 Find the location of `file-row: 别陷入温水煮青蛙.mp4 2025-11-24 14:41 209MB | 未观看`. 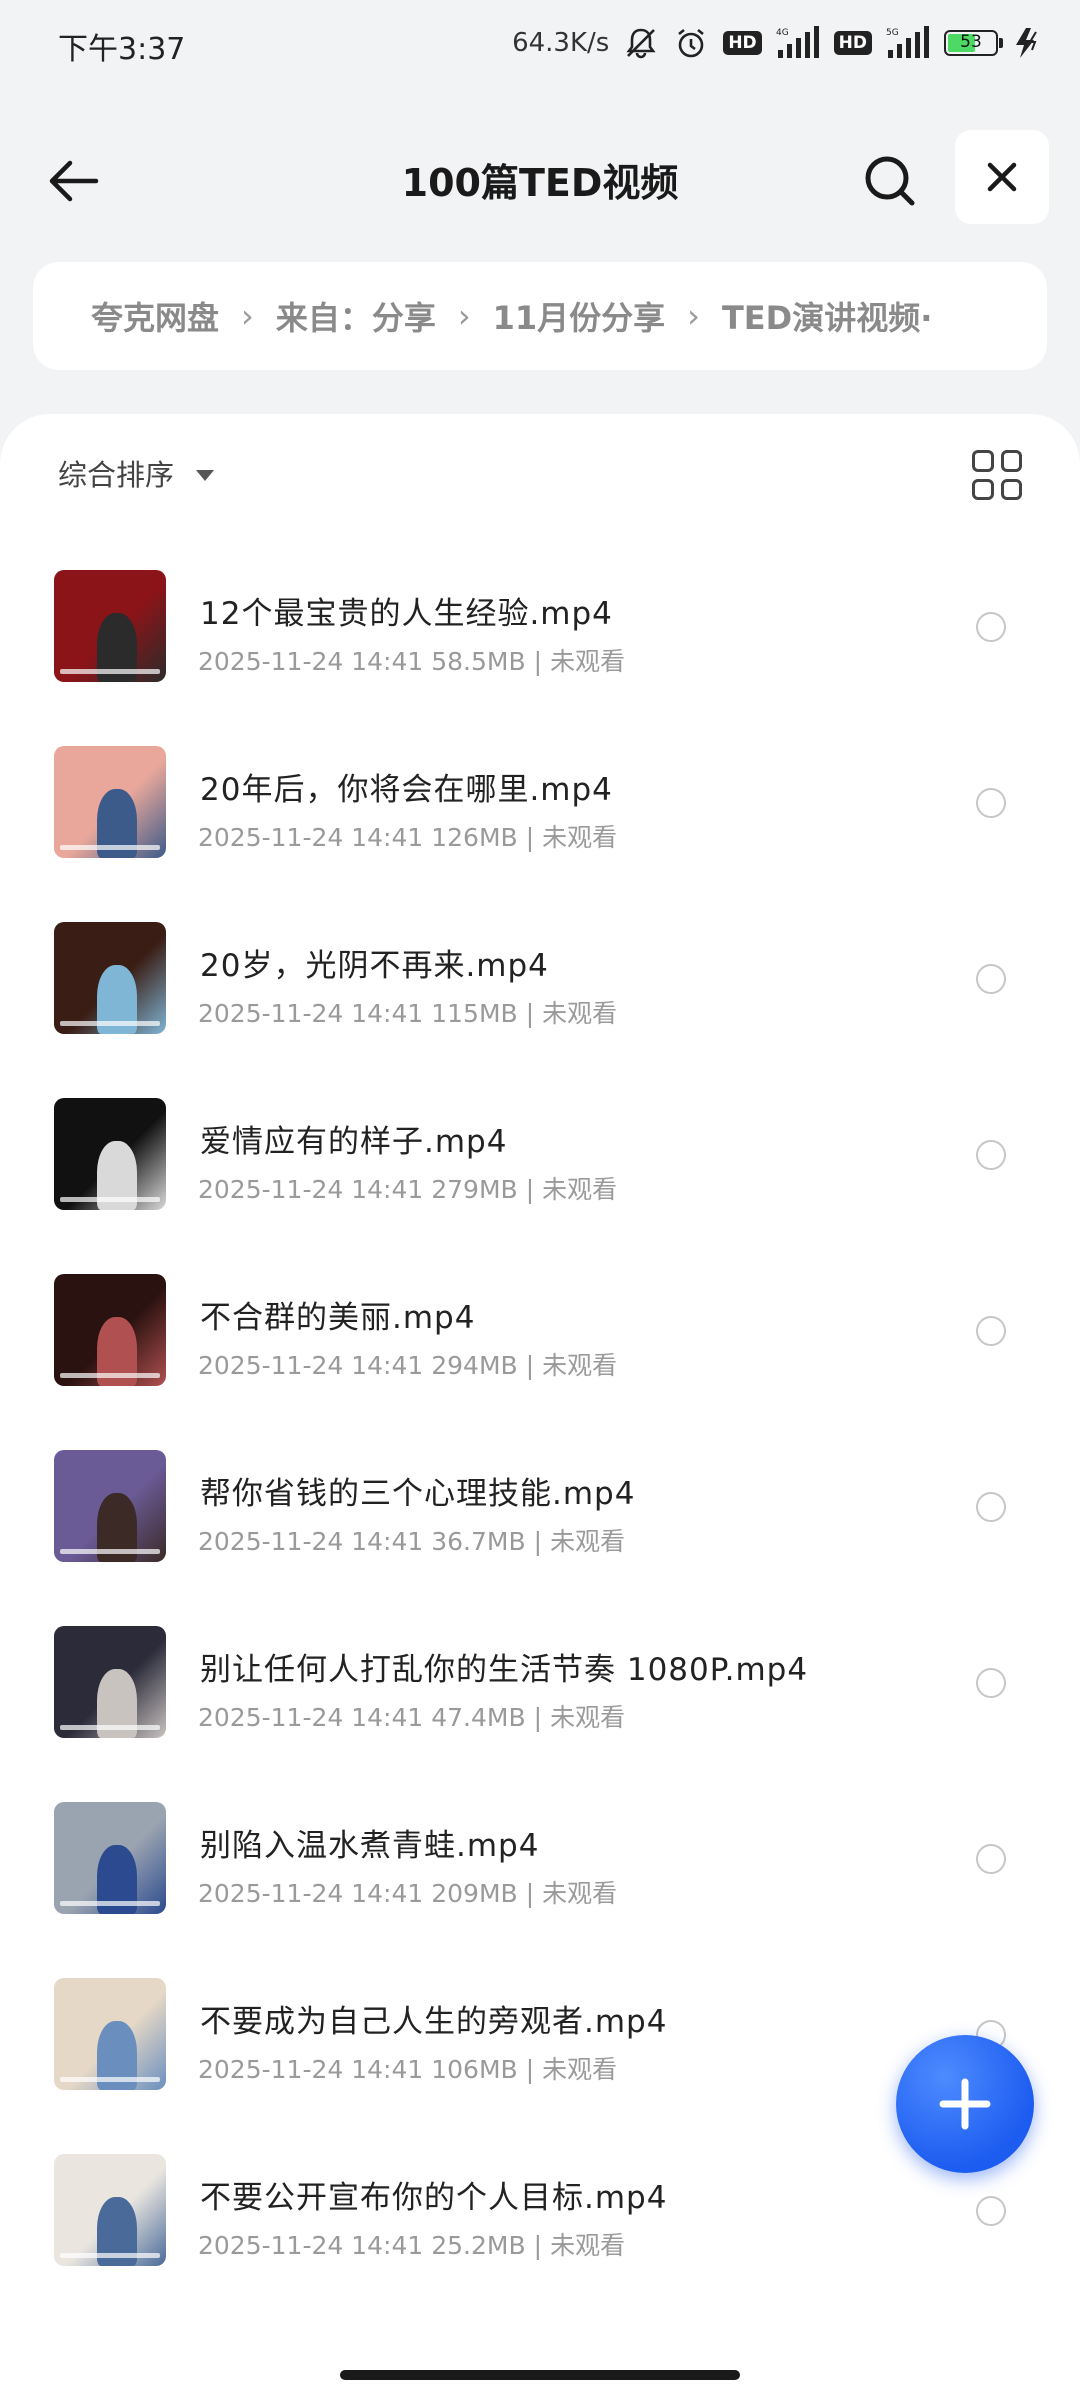

file-row: 别陷入温水煮青蛙.mp4 2025-11-24 14:41 209MB | 未观看 is located at coordinates (540, 1866).